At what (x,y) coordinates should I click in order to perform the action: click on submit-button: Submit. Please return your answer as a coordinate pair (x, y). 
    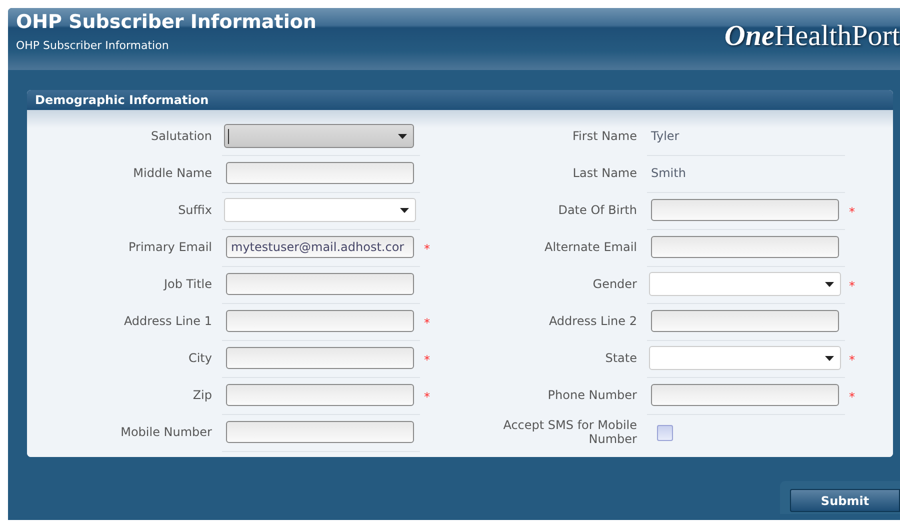
    Looking at the image, I should click on (845, 500).